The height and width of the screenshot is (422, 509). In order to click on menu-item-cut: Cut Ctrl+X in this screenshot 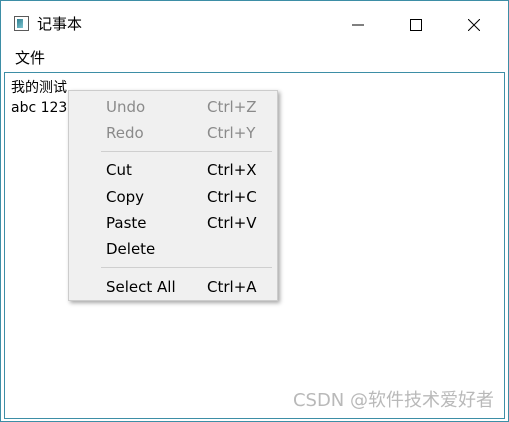, I will do `click(173, 170)`.